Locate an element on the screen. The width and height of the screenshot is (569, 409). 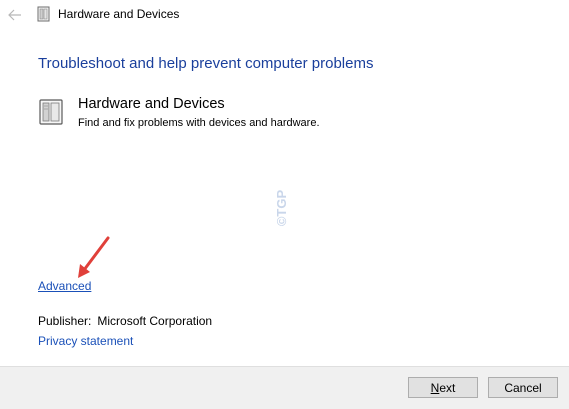
watermark-text: ©TGP is located at coordinates (281, 208).